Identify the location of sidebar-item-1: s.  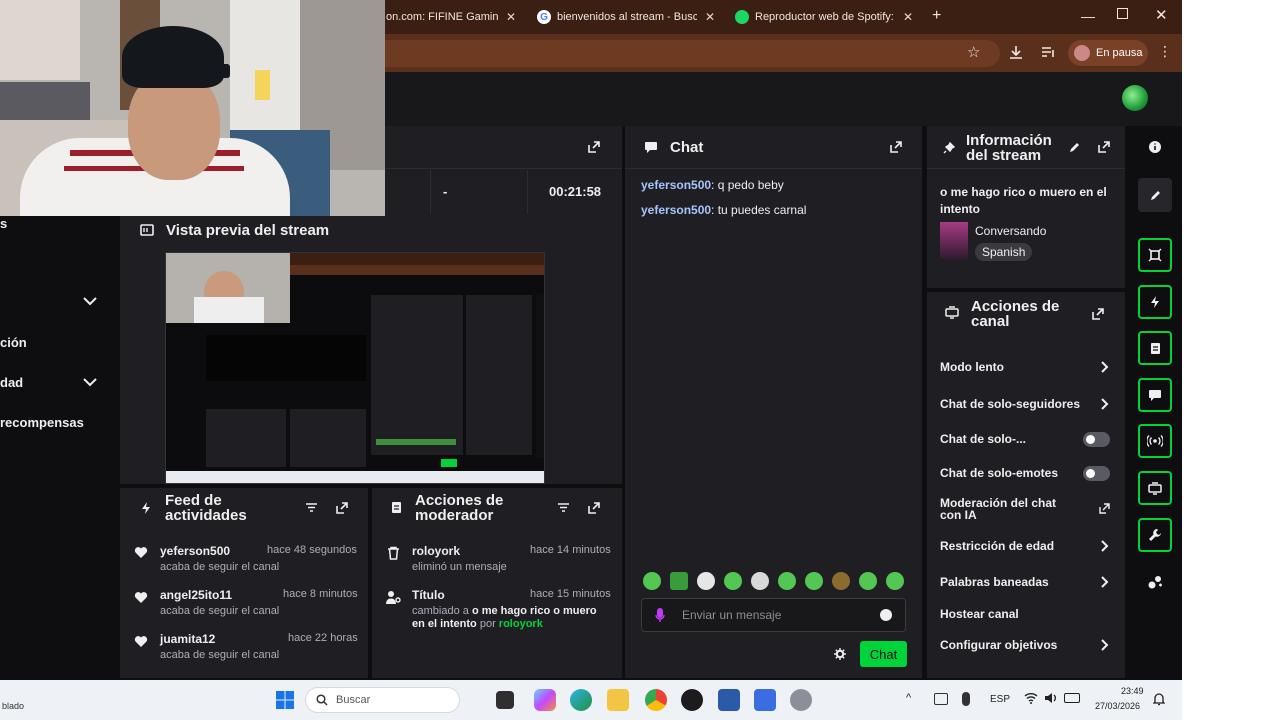
(3, 223).